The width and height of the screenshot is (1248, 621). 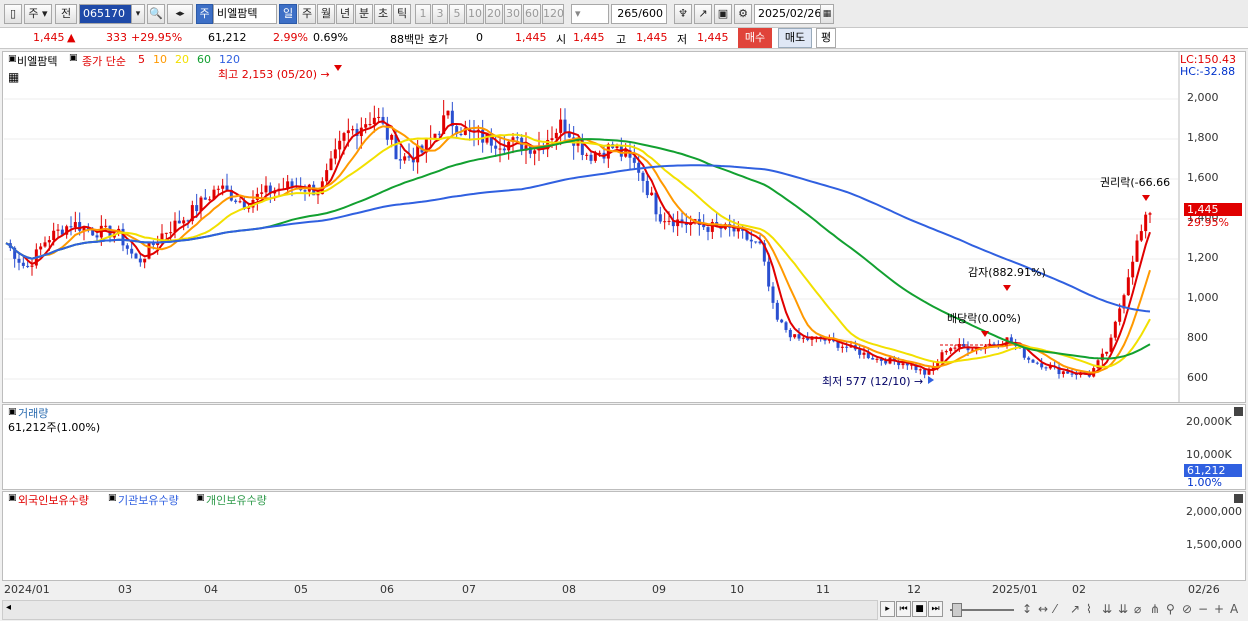 I want to click on volume-legend-icon: ▣, so click(x=12, y=412).